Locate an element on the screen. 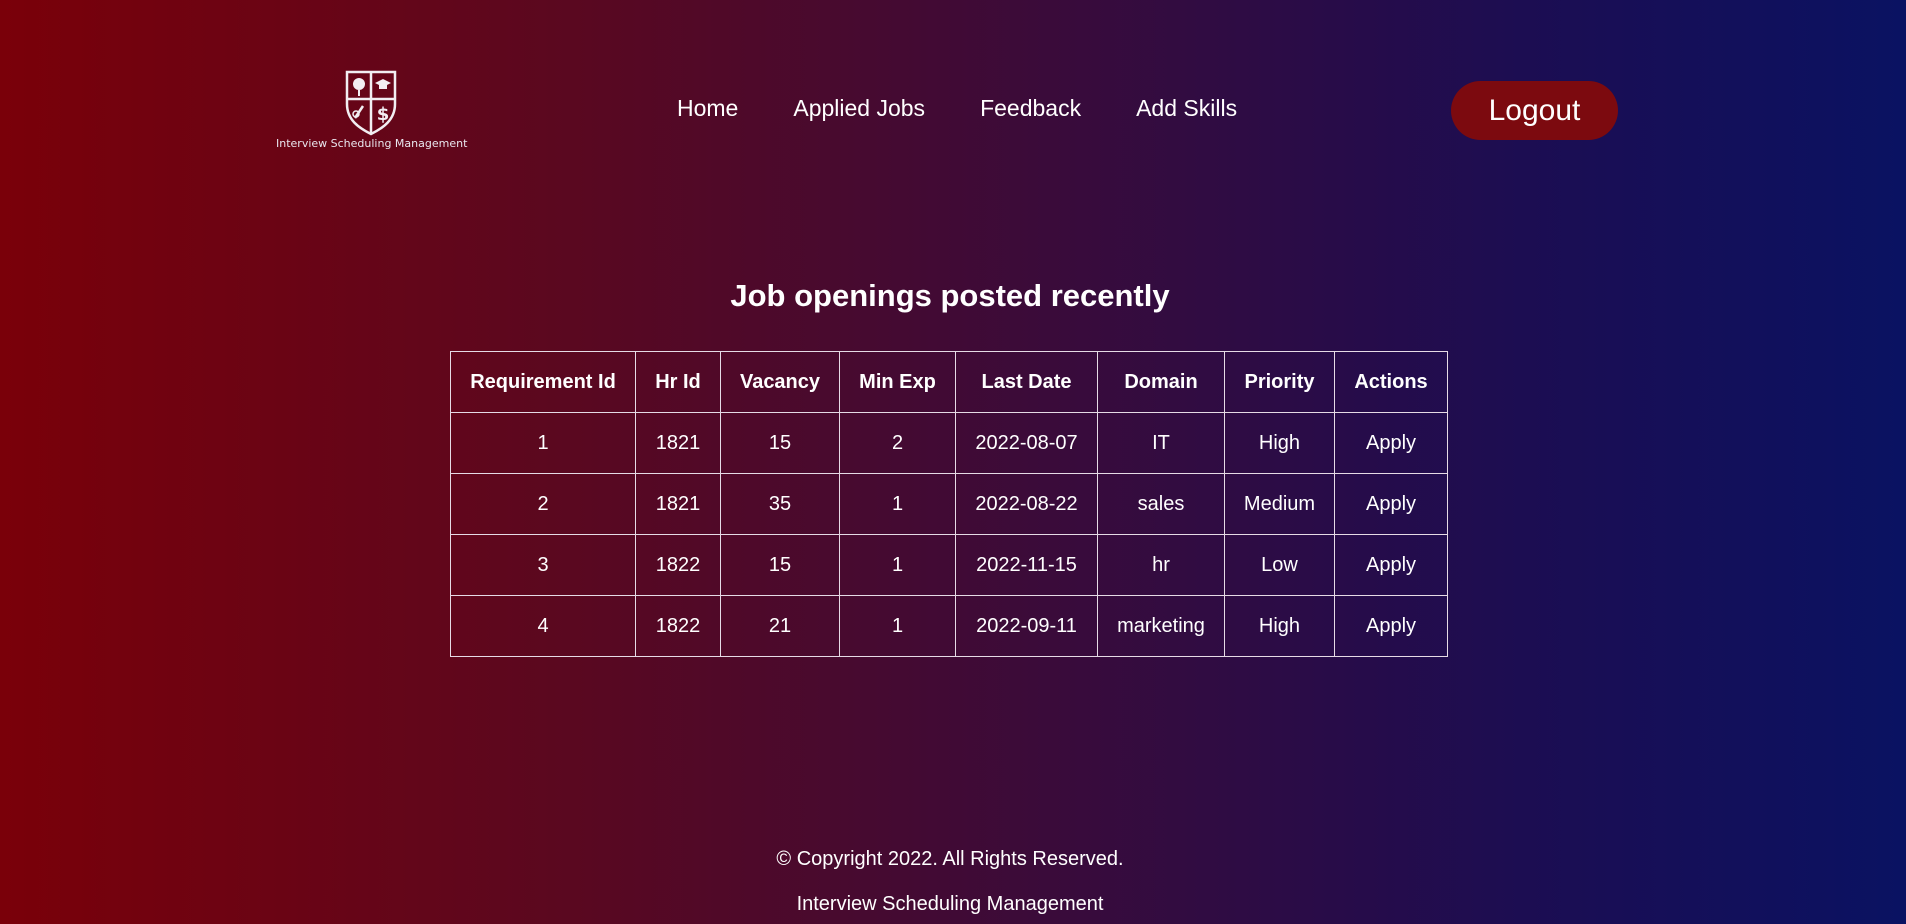 The image size is (1906, 924). column-header-hr-id: Hr Id is located at coordinates (678, 382).